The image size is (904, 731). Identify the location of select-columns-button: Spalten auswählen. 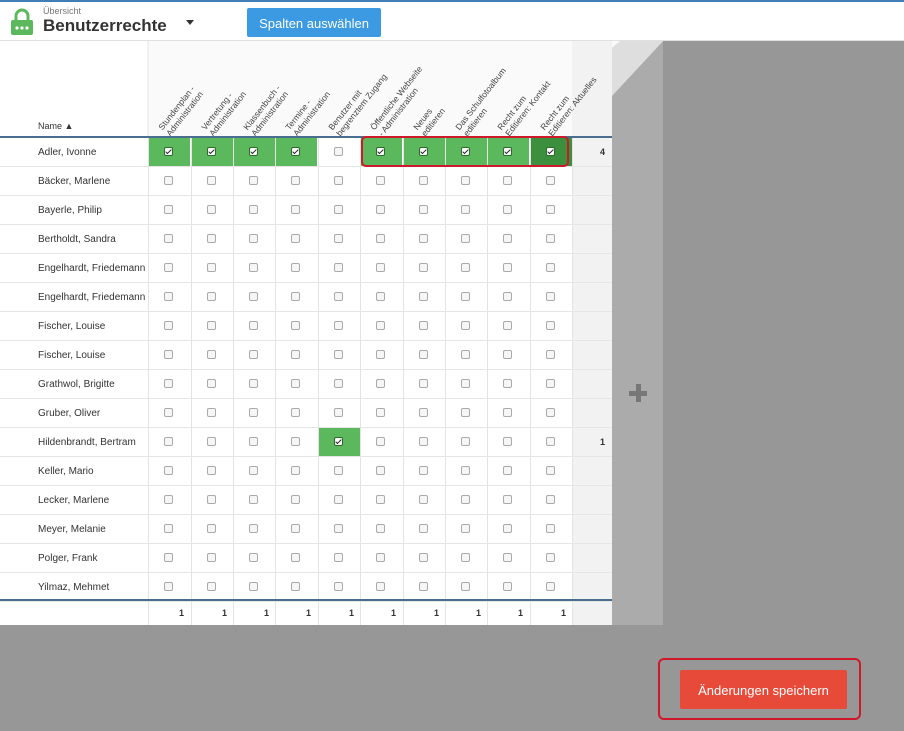
(314, 22).